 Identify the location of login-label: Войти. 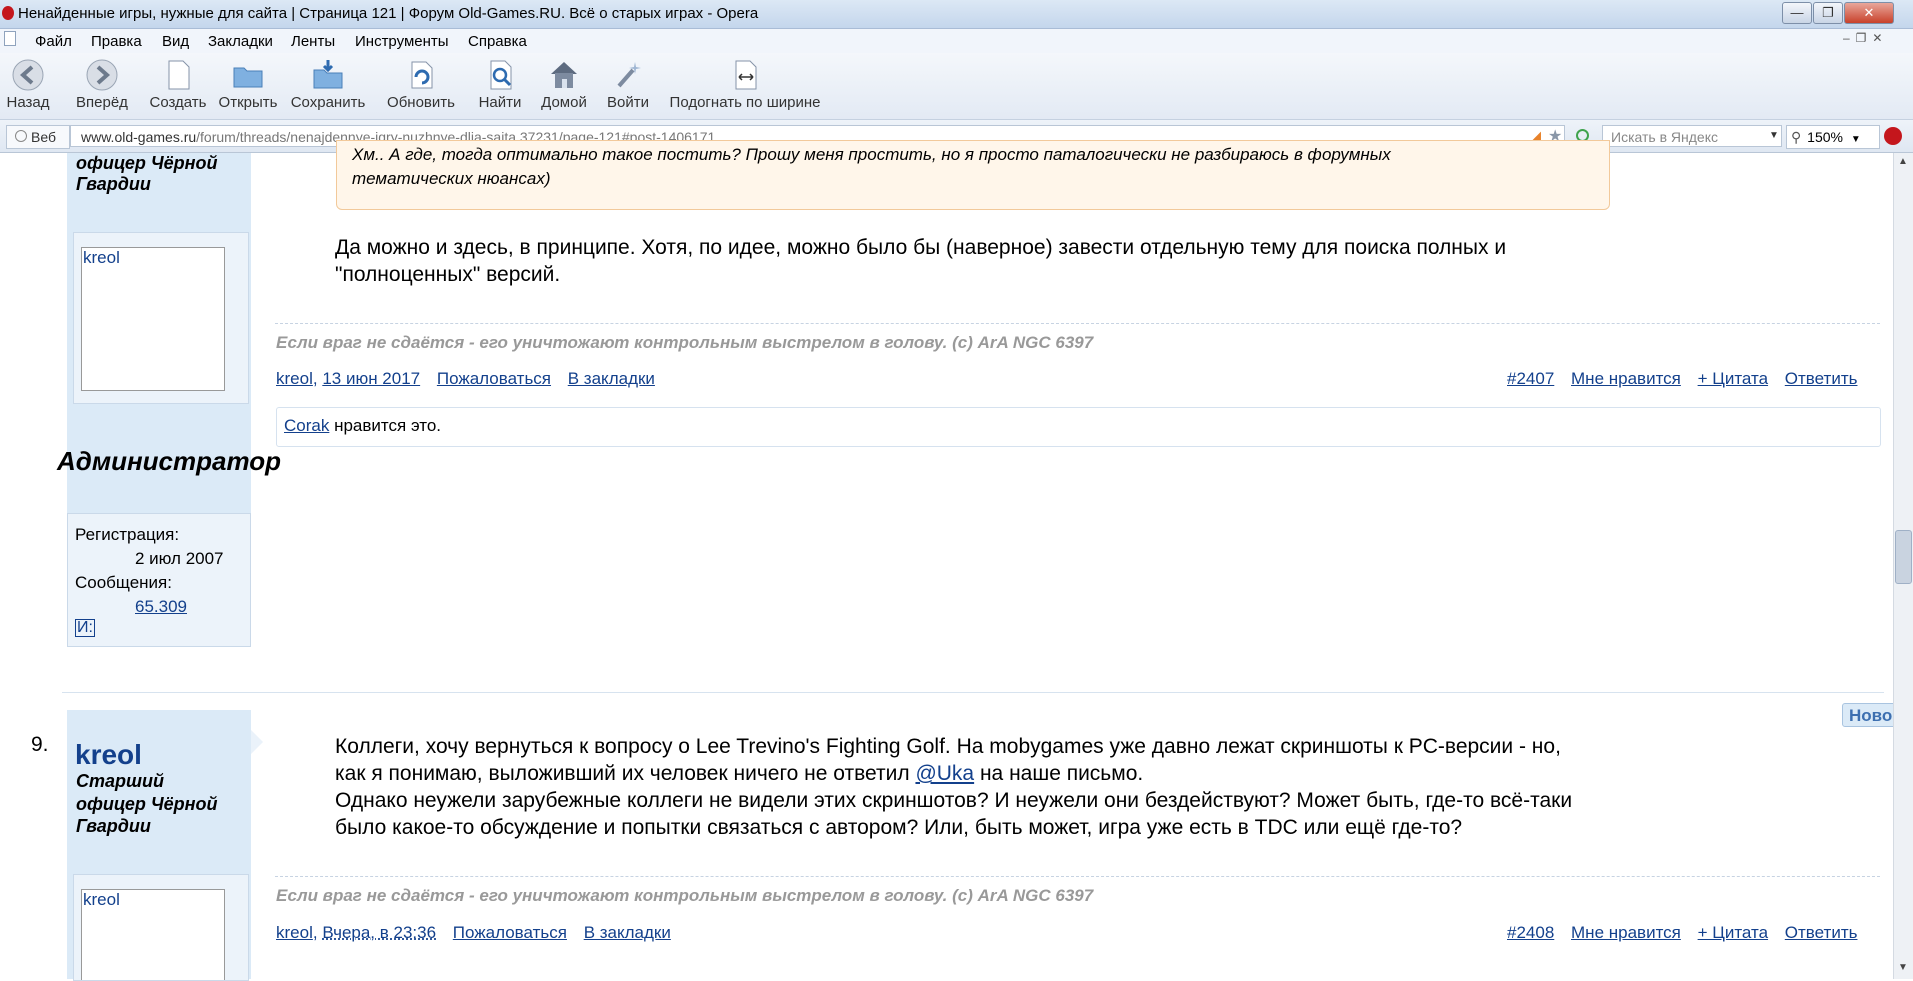
(628, 102).